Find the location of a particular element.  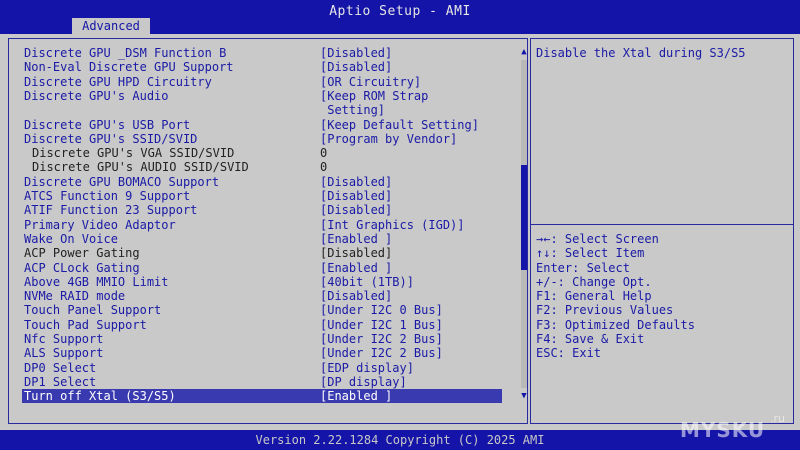

app-title: Aptio Setup - AMI is located at coordinates (400, 11).